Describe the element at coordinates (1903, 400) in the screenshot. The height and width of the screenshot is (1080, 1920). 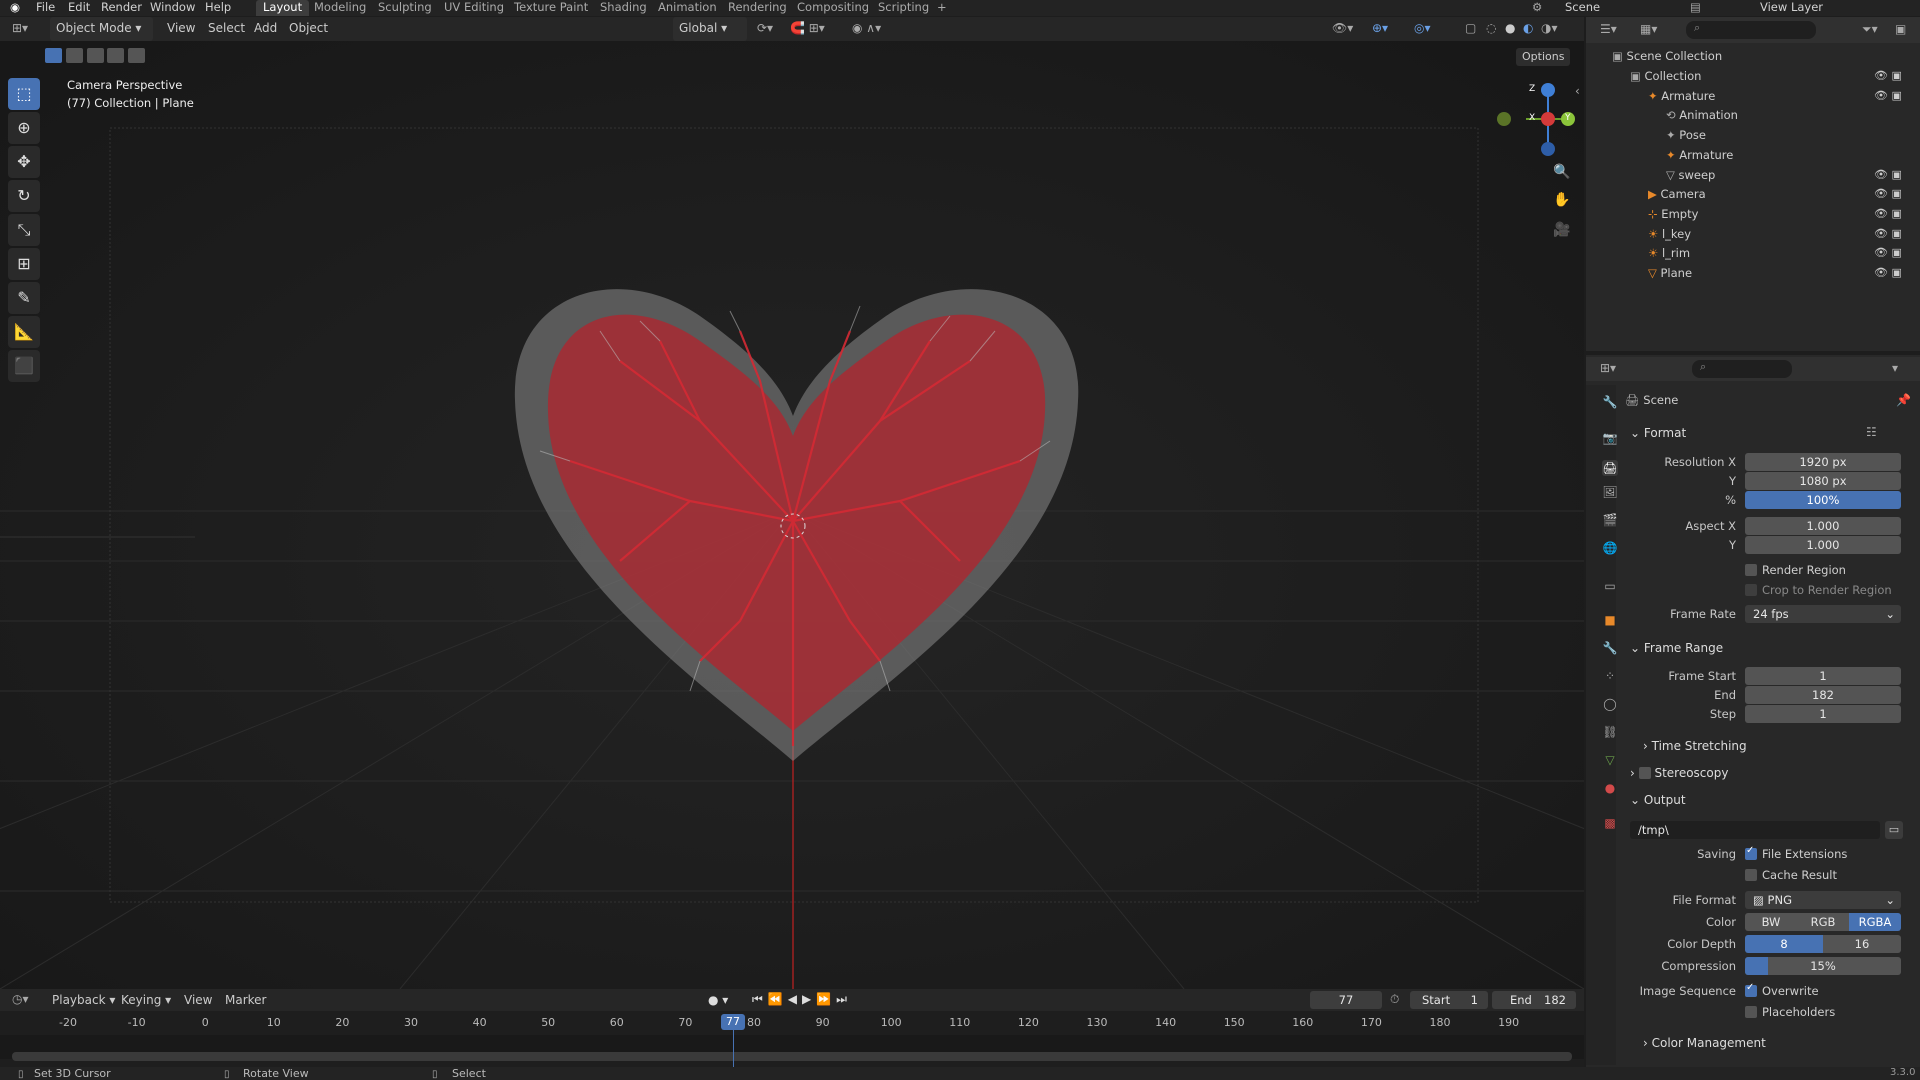
I see `pin-icon: 📌` at that location.